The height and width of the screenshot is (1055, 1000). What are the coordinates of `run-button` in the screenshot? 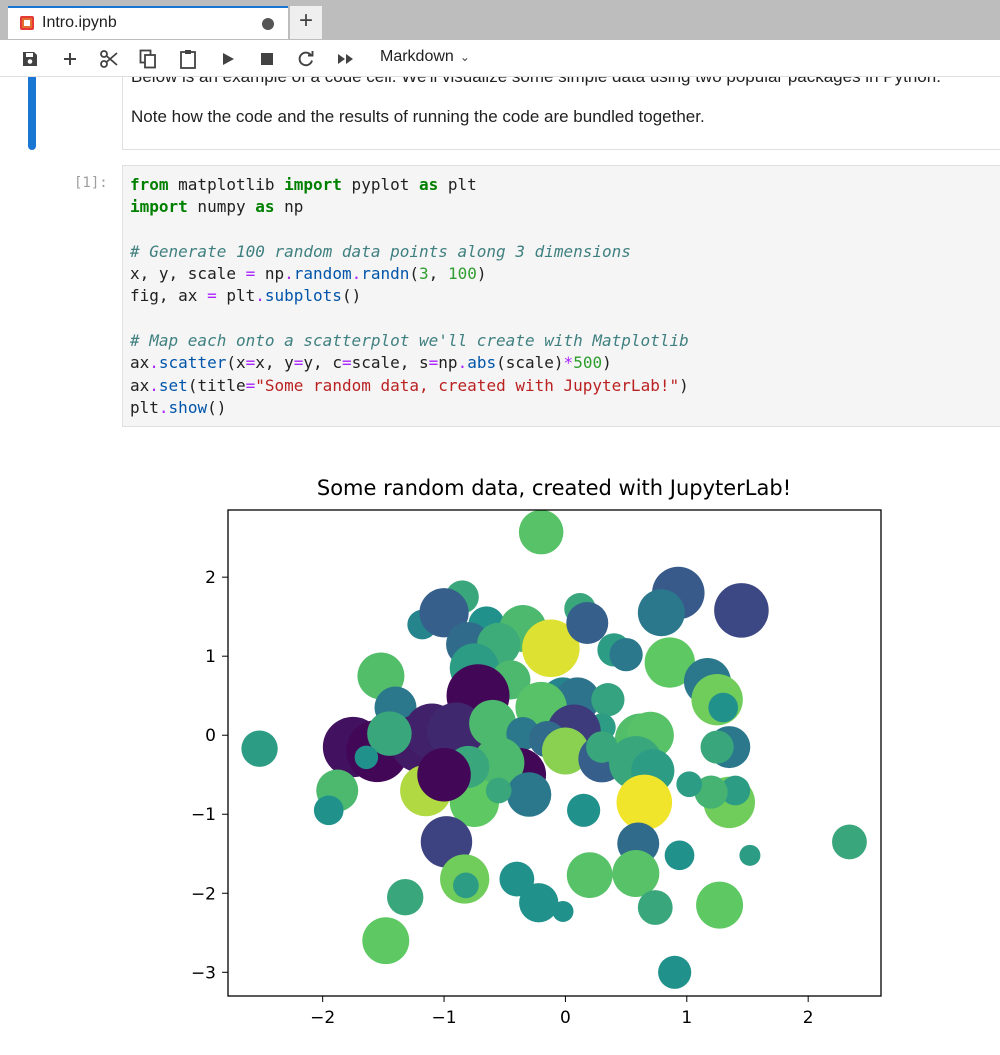 It's located at (228, 59).